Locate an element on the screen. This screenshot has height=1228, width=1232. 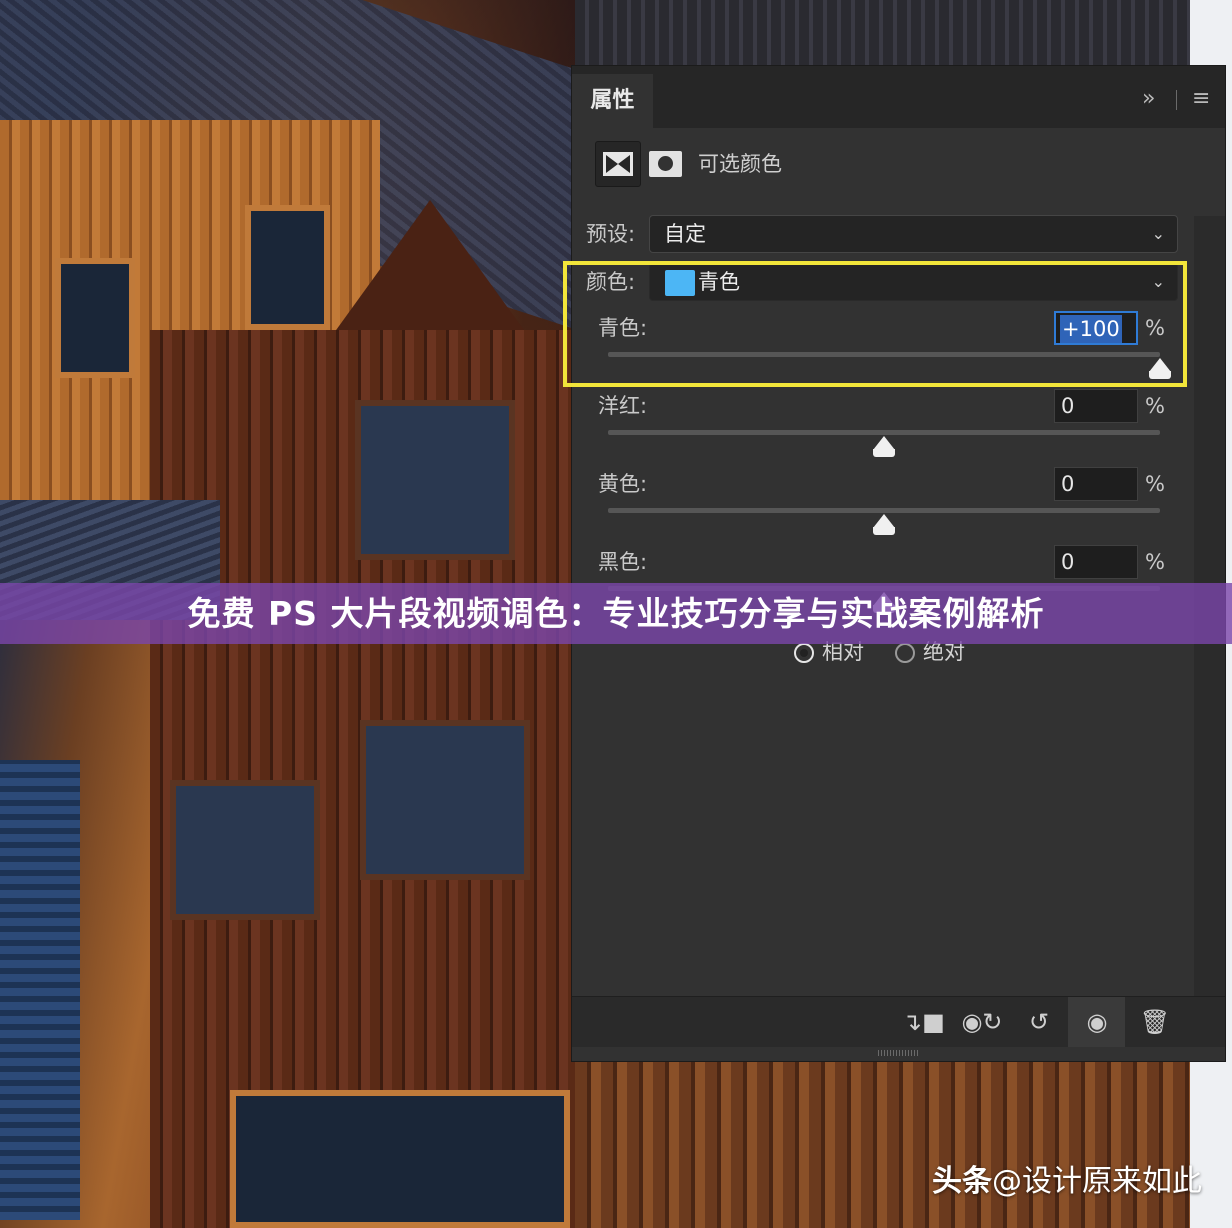
banner-title: 免费 PS 大片段视频调色：专业技巧分享与实战案例解析 is located at coordinates (616, 613).